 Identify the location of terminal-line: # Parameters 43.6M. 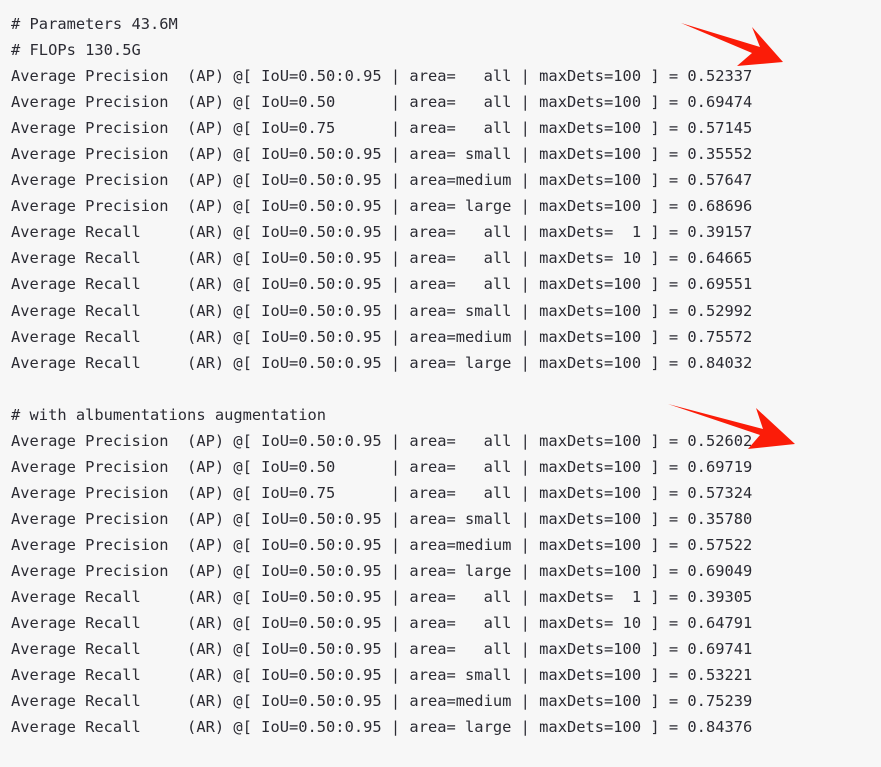
(94, 24).